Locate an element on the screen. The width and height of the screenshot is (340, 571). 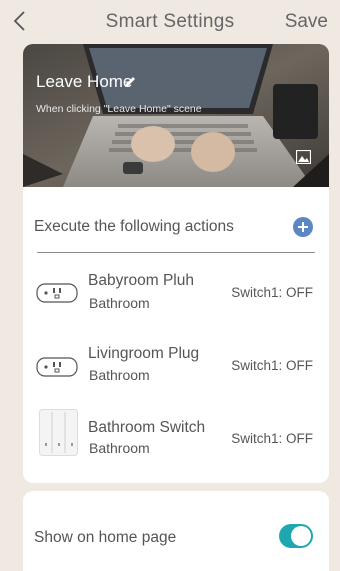
home-page-card: Show on home page is located at coordinates (176, 531).